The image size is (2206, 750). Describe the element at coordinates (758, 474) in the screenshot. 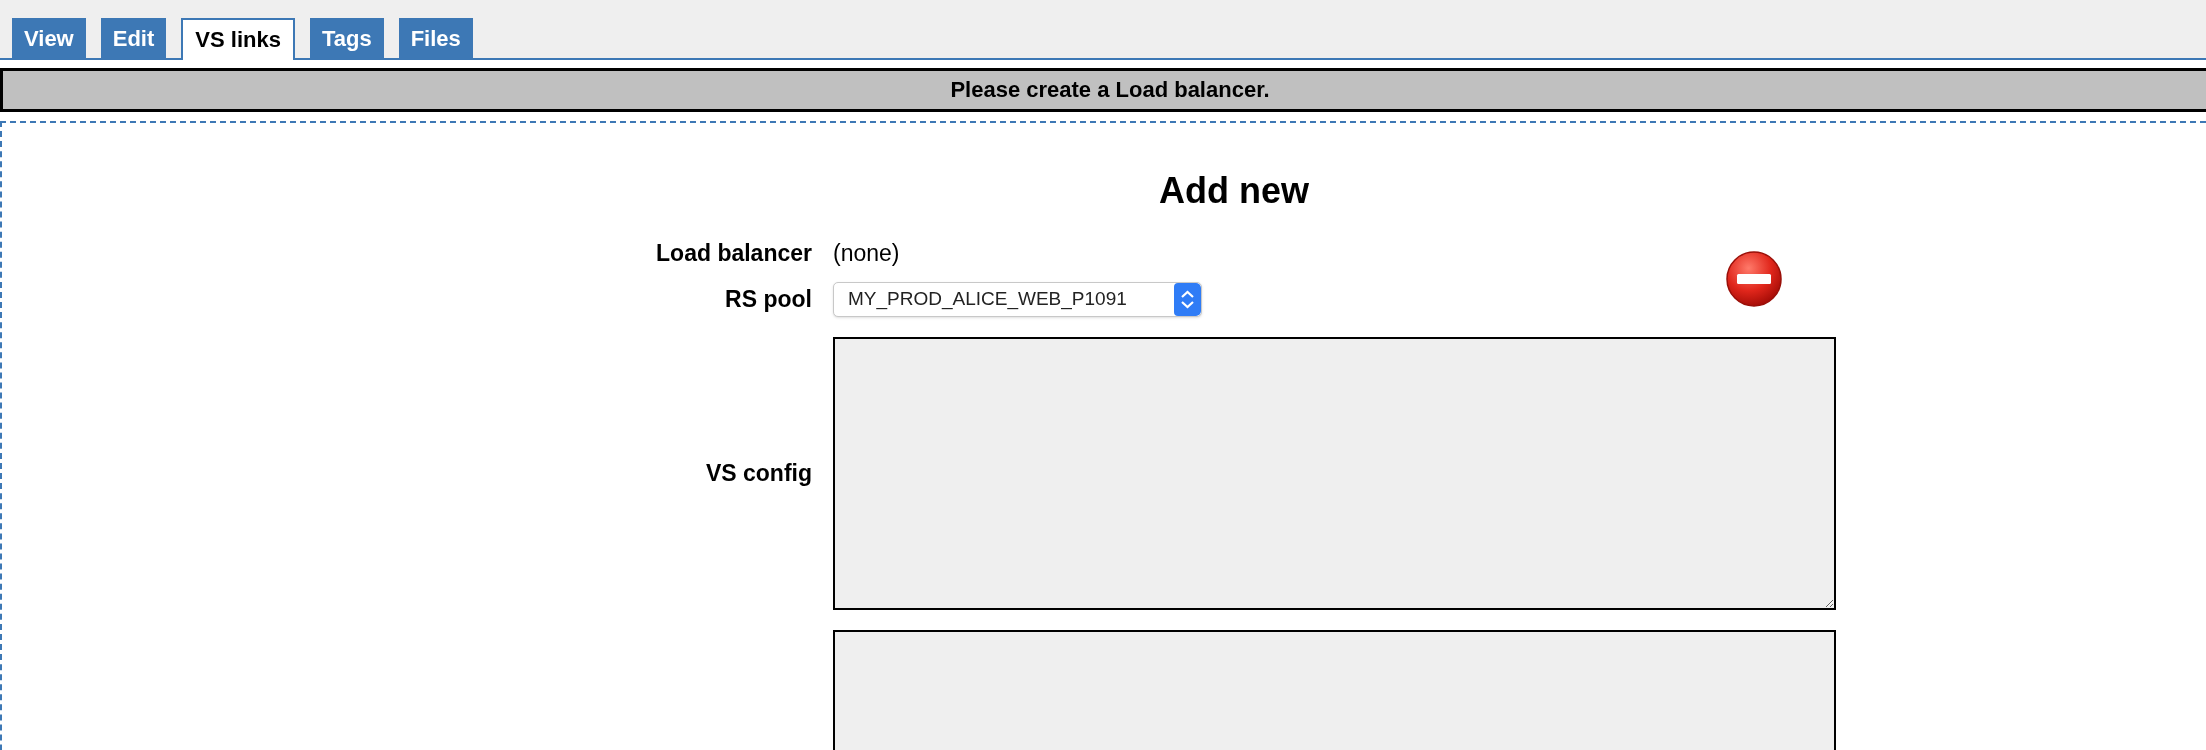

I see `field-label: VS config` at that location.